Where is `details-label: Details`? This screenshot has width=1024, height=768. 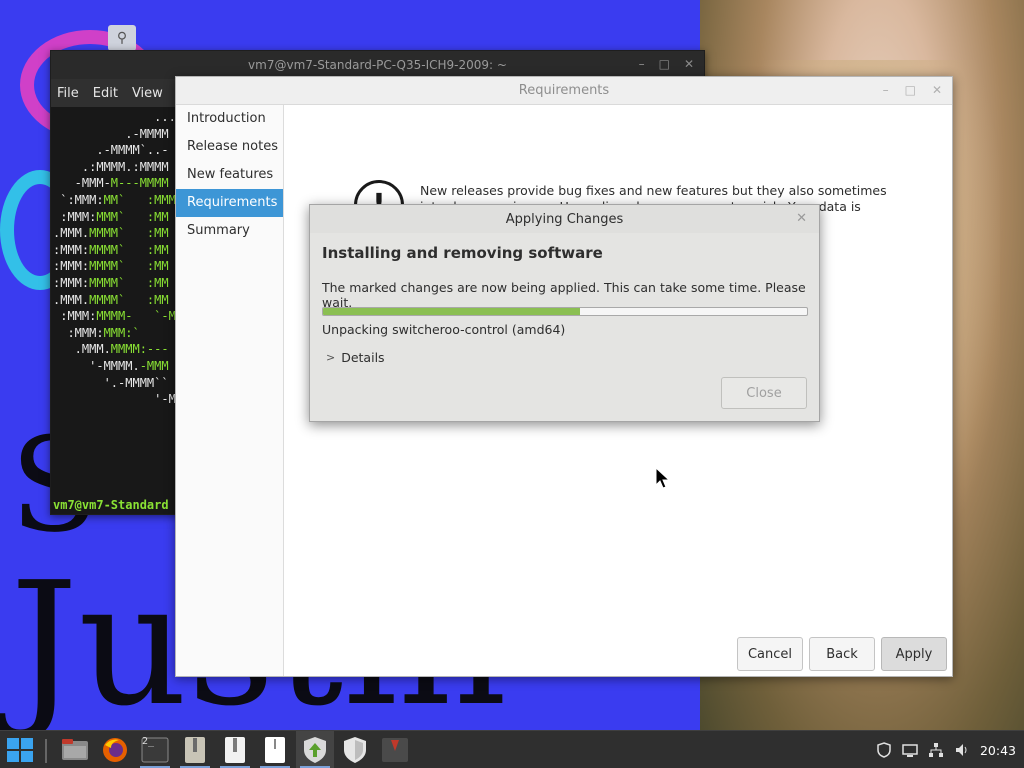 details-label: Details is located at coordinates (363, 357).